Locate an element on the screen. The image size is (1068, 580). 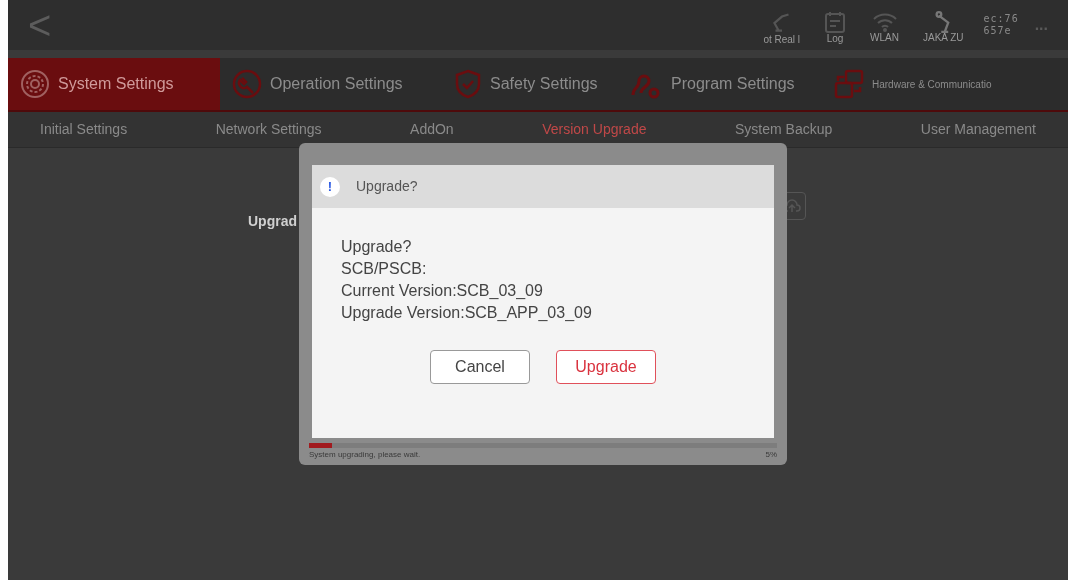
sub-tab: System Backup is located at coordinates (784, 129).